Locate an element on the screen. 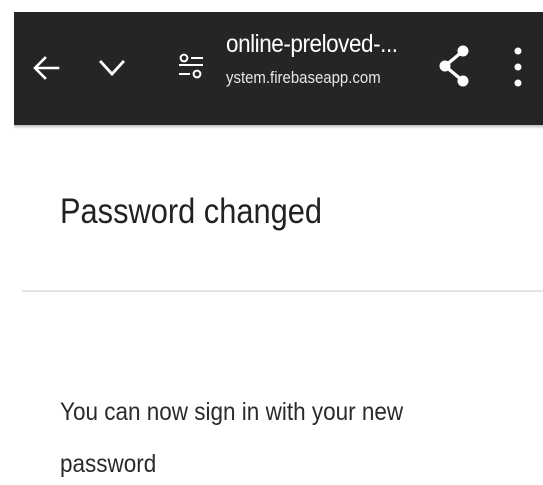 The height and width of the screenshot is (485, 543). chevron-down-icon is located at coordinates (112, 68).